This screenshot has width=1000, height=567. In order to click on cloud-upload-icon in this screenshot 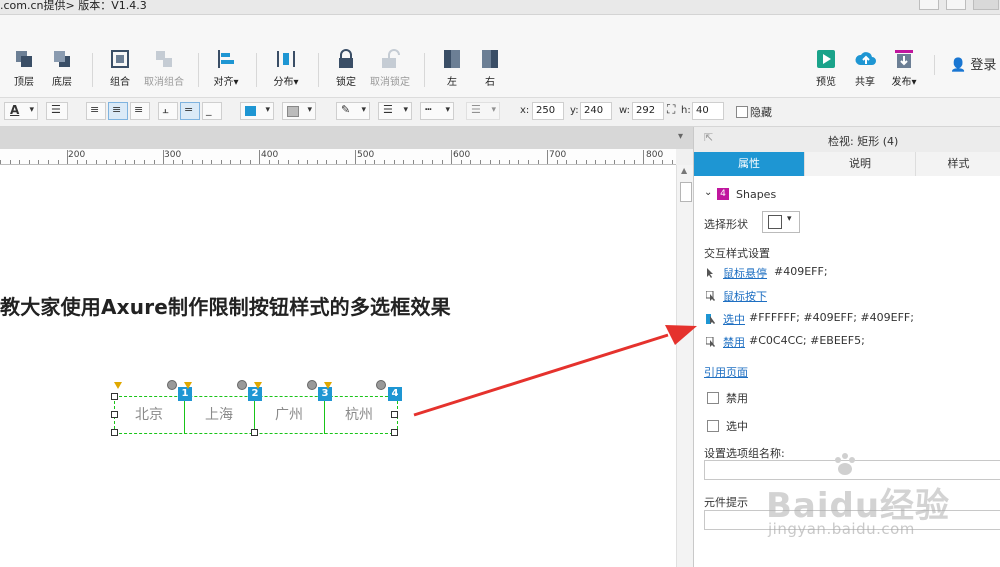, I will do `click(865, 59)`.